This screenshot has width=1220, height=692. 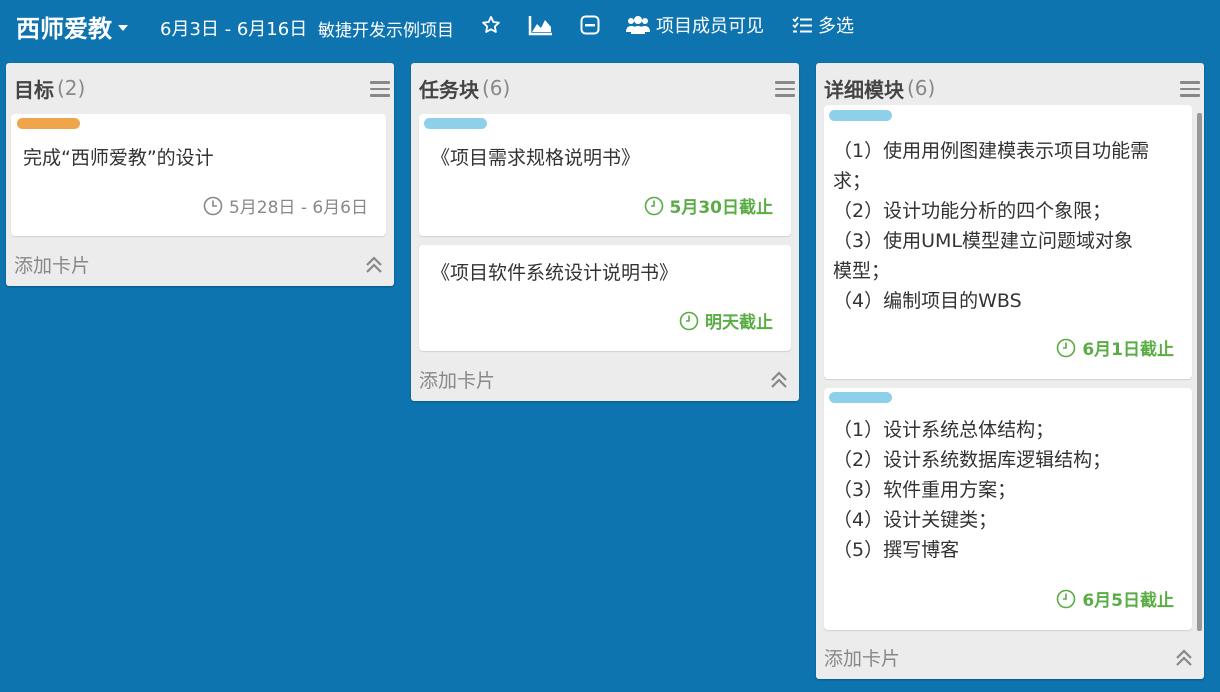 I want to click on card-line: （3）使用UML模型建立问题域对象, so click(x=983, y=241).